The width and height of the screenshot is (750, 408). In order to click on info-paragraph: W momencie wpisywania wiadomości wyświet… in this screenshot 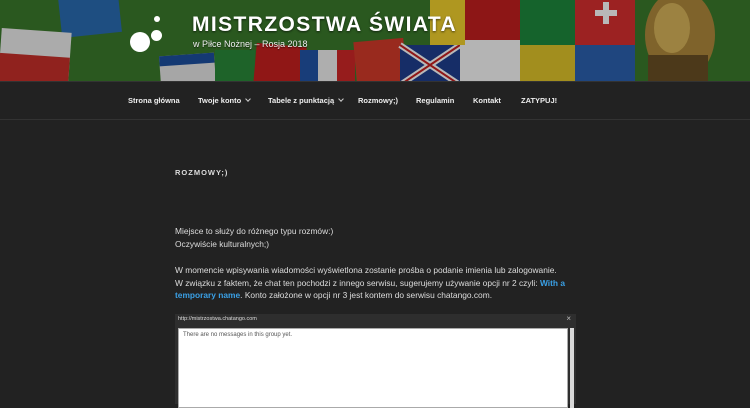, I will do `click(370, 283)`.